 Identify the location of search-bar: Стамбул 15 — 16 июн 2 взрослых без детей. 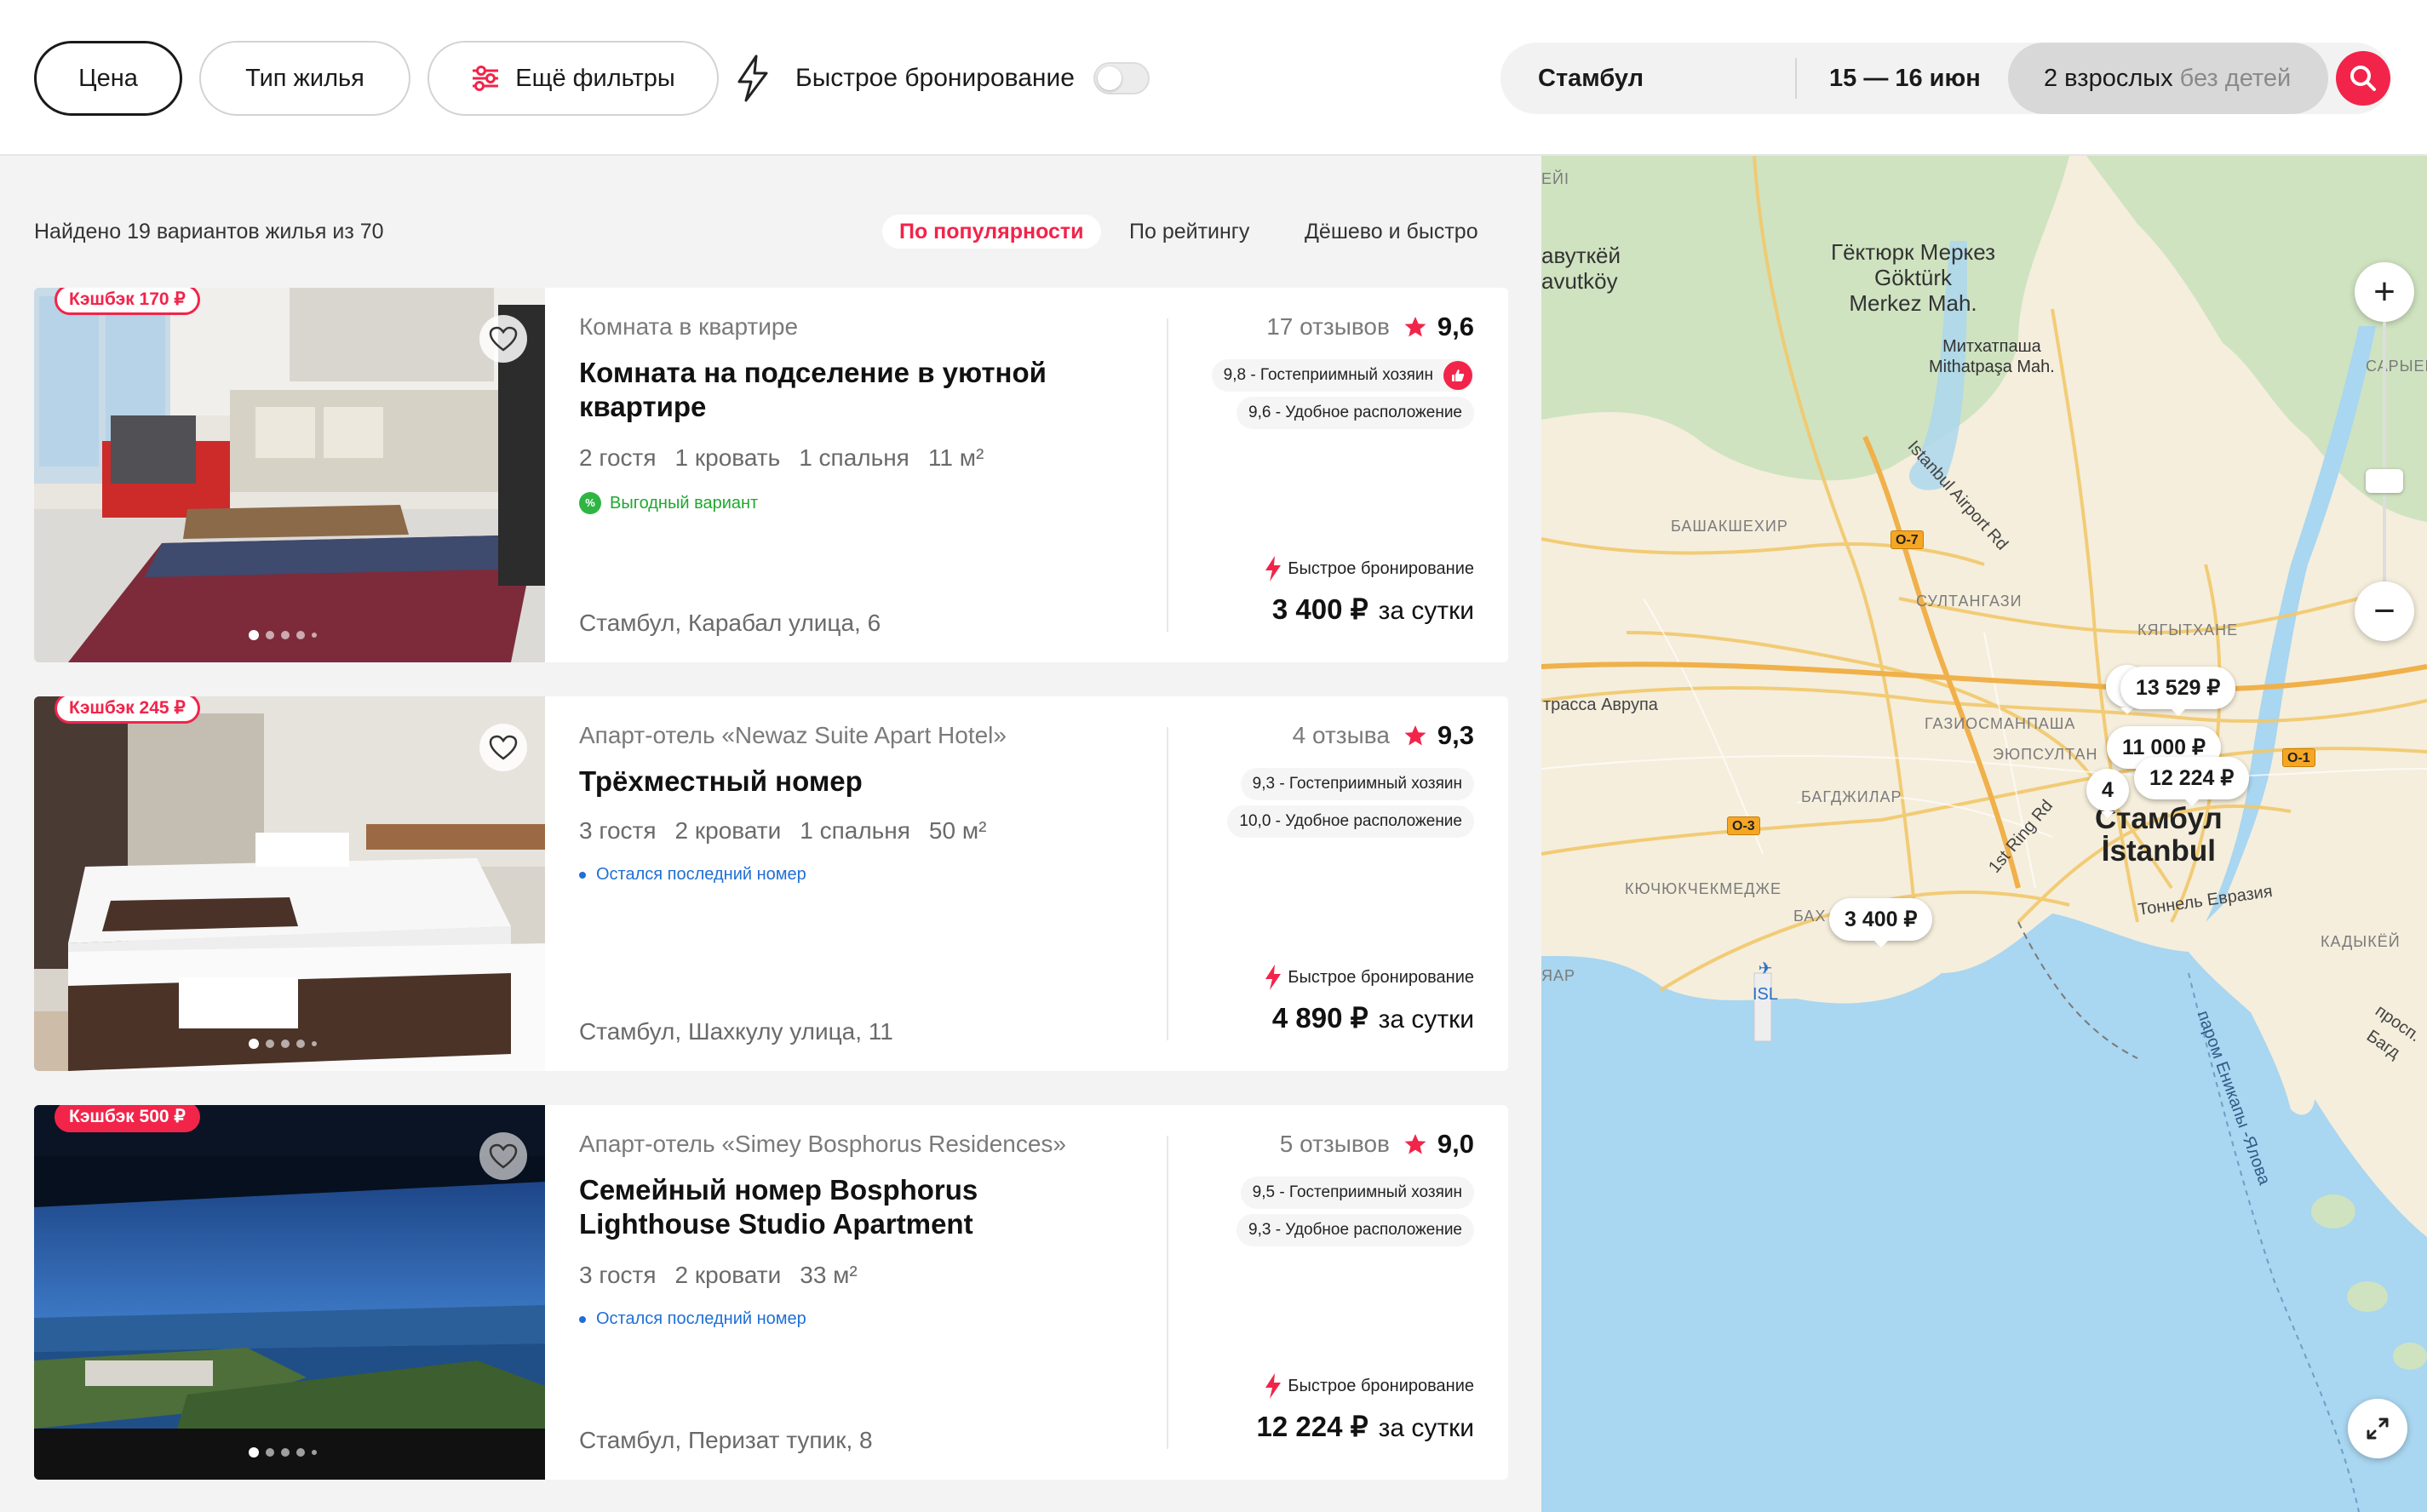
(1945, 78).